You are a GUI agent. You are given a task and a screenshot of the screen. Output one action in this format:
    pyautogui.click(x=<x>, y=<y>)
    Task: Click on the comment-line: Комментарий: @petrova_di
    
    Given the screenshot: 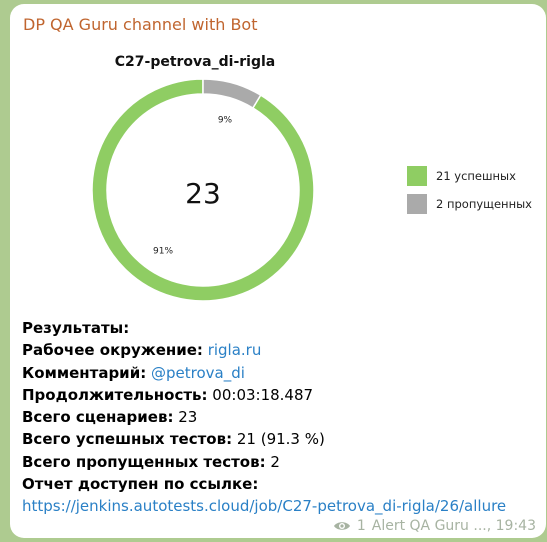 What is the action you would take?
    pyautogui.click(x=133, y=372)
    